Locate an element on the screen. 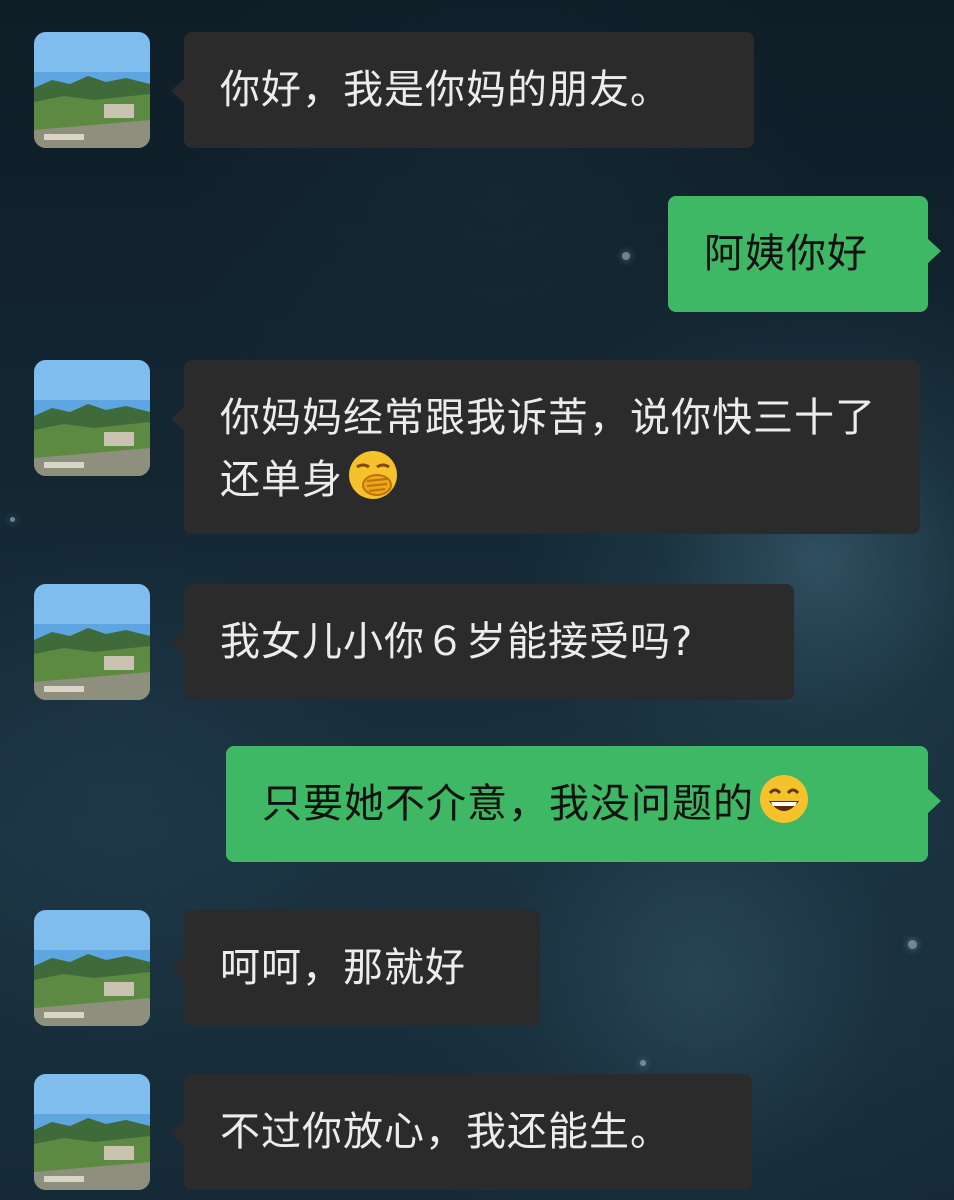  message-text: 阿姨你好 is located at coordinates (786, 254).